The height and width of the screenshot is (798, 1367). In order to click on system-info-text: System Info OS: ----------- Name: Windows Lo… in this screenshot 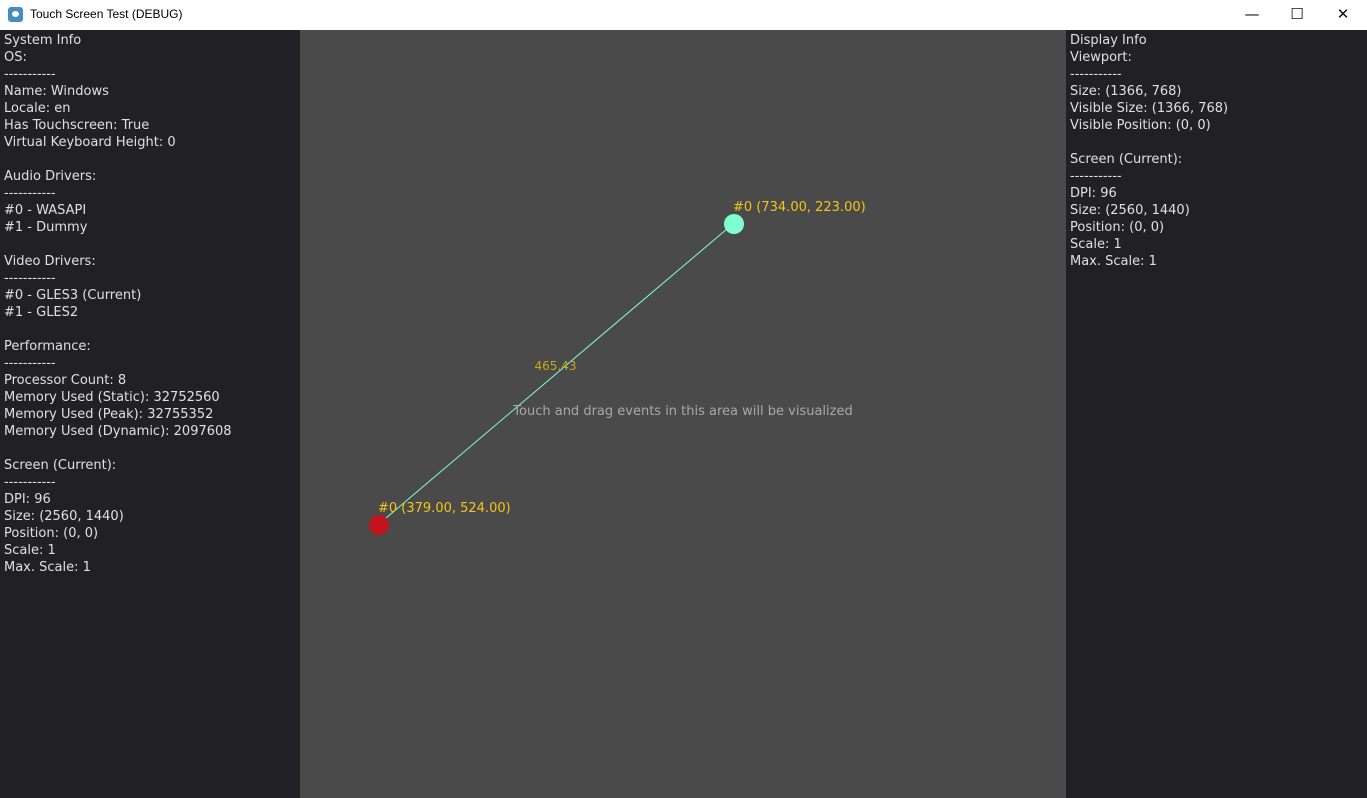, I will do `click(118, 304)`.